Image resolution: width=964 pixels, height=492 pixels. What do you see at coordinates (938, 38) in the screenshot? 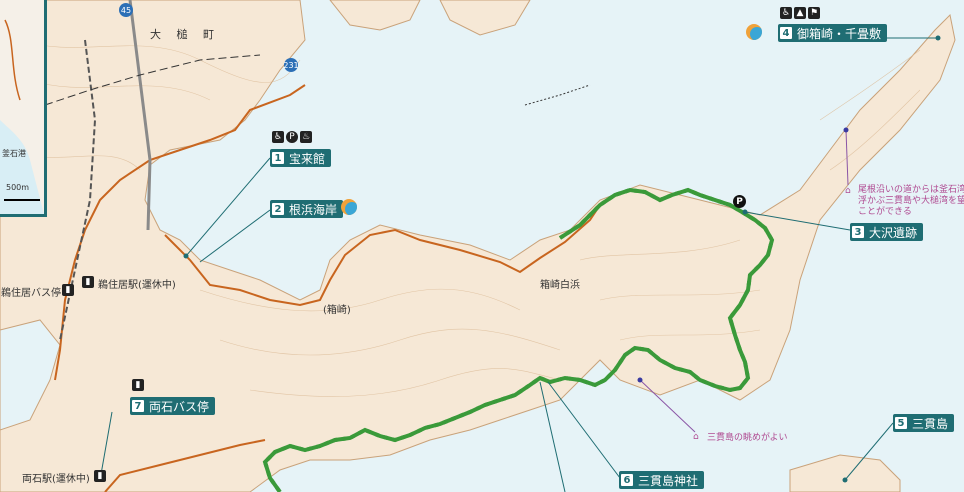
I see `spot4-point` at bounding box center [938, 38].